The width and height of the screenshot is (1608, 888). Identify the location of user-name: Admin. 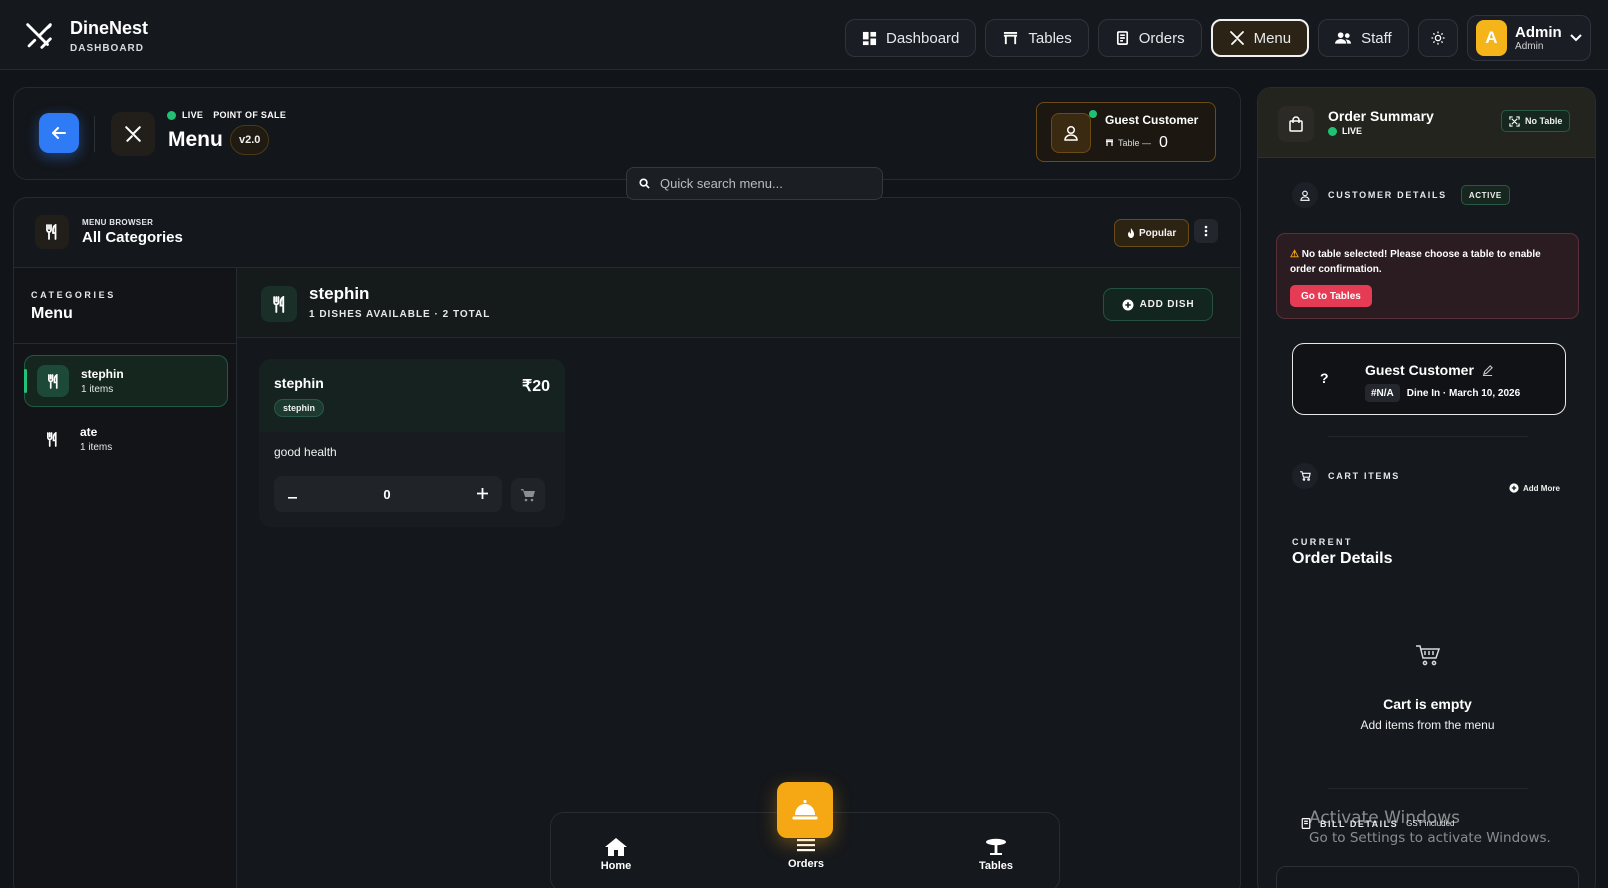
(1538, 32).